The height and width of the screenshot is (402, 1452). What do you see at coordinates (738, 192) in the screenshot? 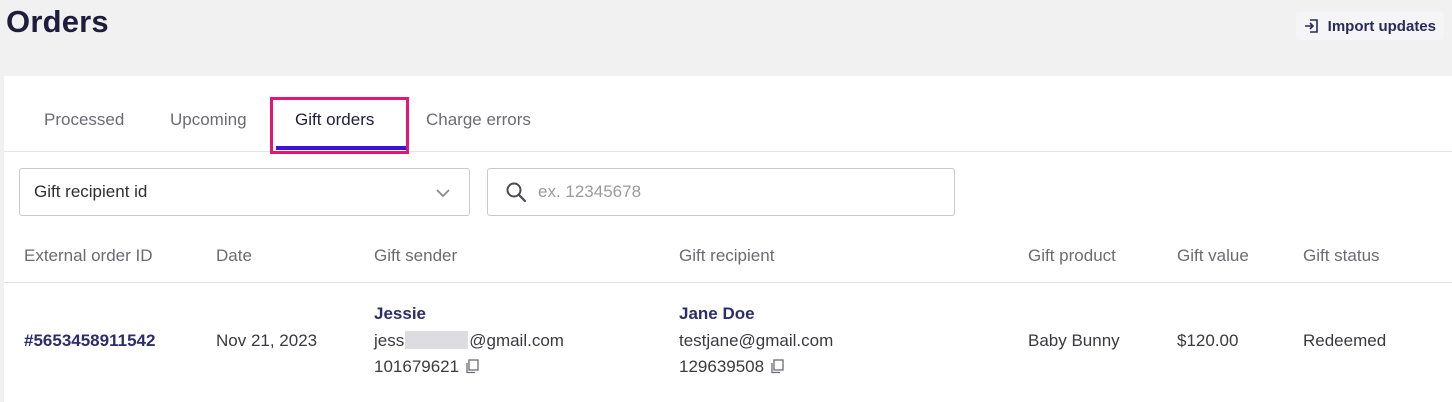
I see `search-input` at bounding box center [738, 192].